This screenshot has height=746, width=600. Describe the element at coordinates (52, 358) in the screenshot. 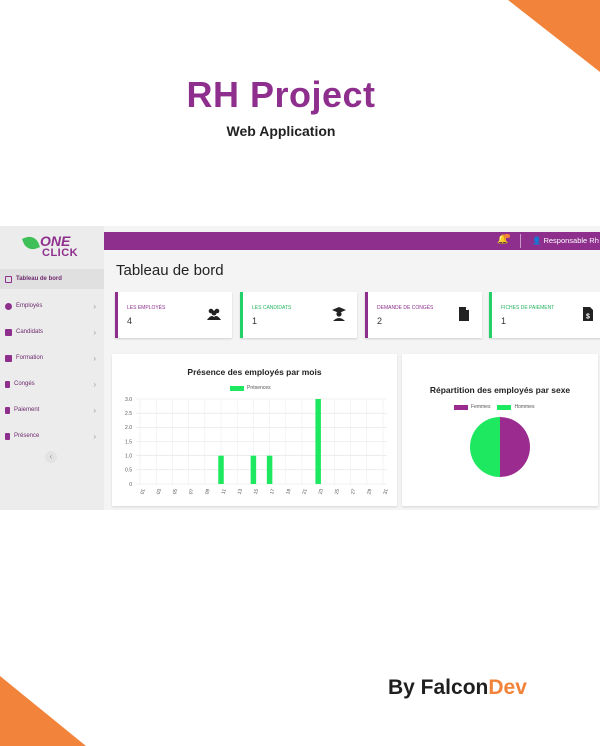

I see `sidebar-item-formation: Formation ›` at that location.